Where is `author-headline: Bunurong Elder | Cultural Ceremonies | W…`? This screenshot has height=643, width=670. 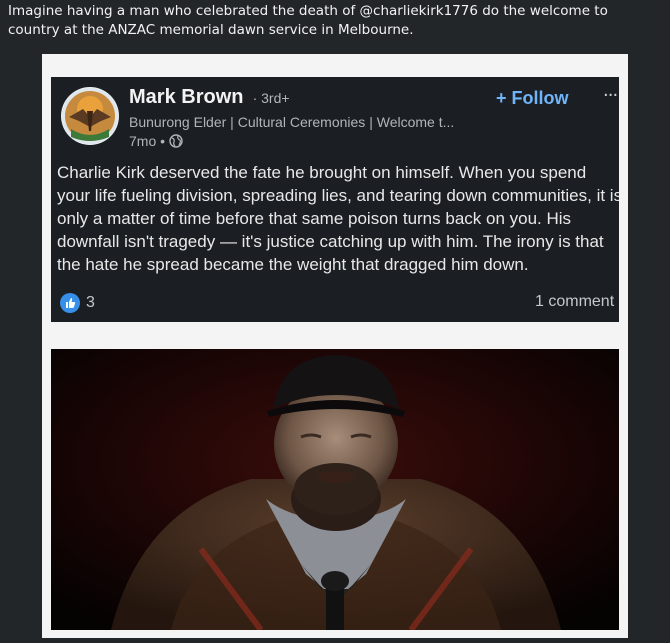
author-headline: Bunurong Elder | Cultural Ceremonies | W… is located at coordinates (292, 122).